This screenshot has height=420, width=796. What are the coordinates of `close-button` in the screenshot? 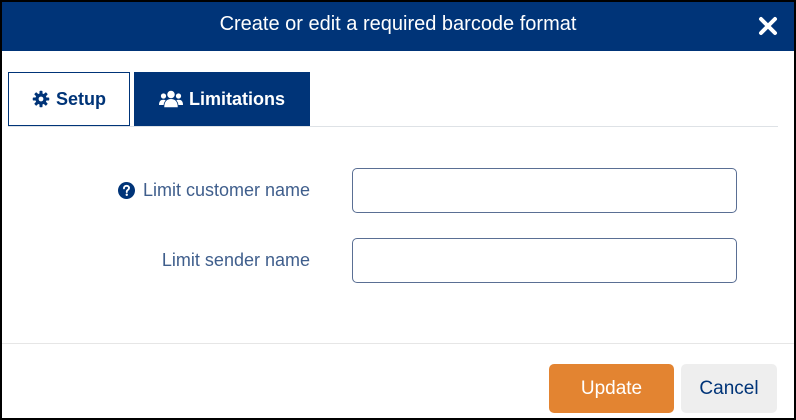 It's located at (768, 26).